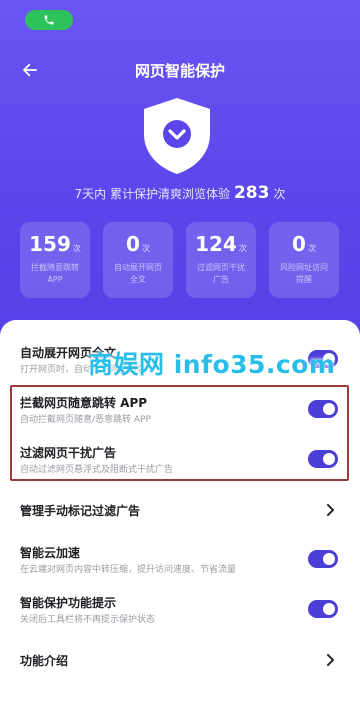 The width and height of the screenshot is (360, 706). I want to click on summary-prefix: 7天内 累计保护清爽浏览体验, so click(152, 194).